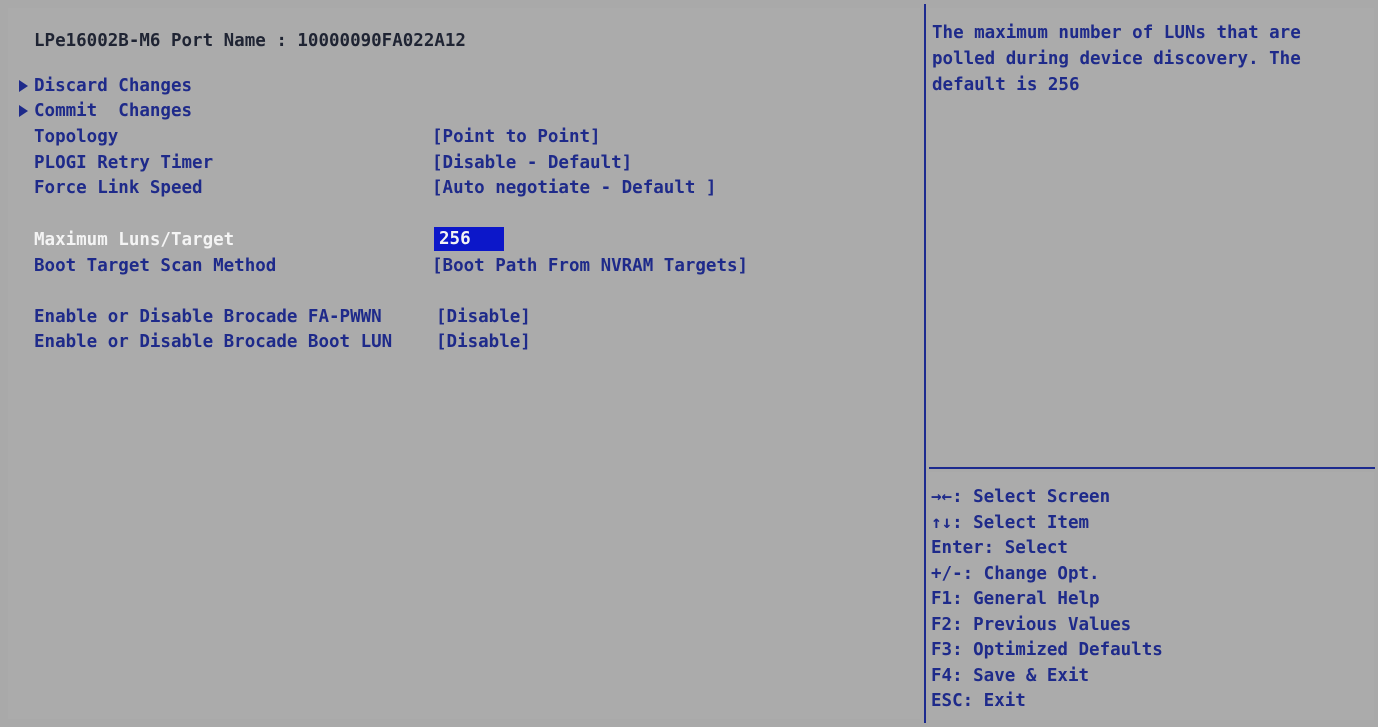 This screenshot has width=1378, height=727. What do you see at coordinates (113, 86) in the screenshot?
I see `menu-item-label: Discard Changes` at bounding box center [113, 86].